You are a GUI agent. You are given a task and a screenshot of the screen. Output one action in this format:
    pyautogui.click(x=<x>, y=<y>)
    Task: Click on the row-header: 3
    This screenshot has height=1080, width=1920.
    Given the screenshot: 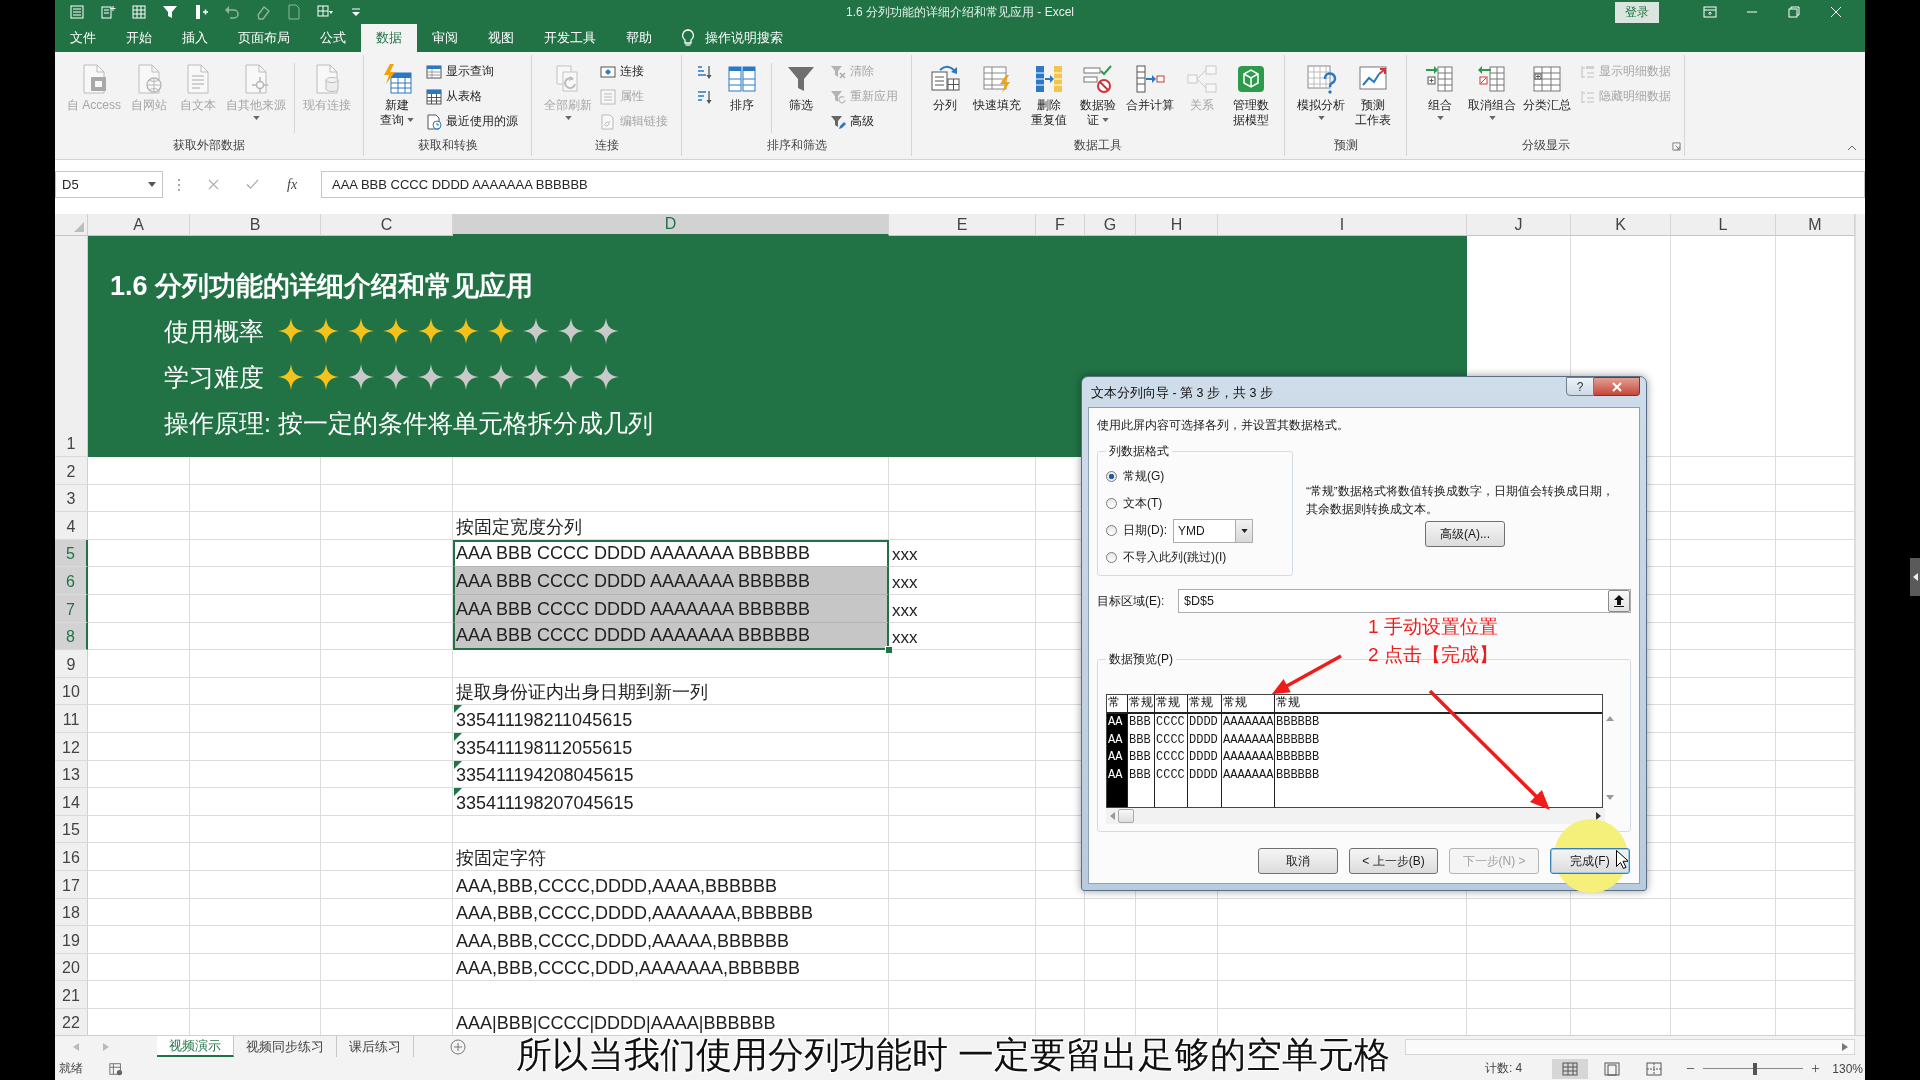 What is the action you would take?
    pyautogui.click(x=71, y=498)
    